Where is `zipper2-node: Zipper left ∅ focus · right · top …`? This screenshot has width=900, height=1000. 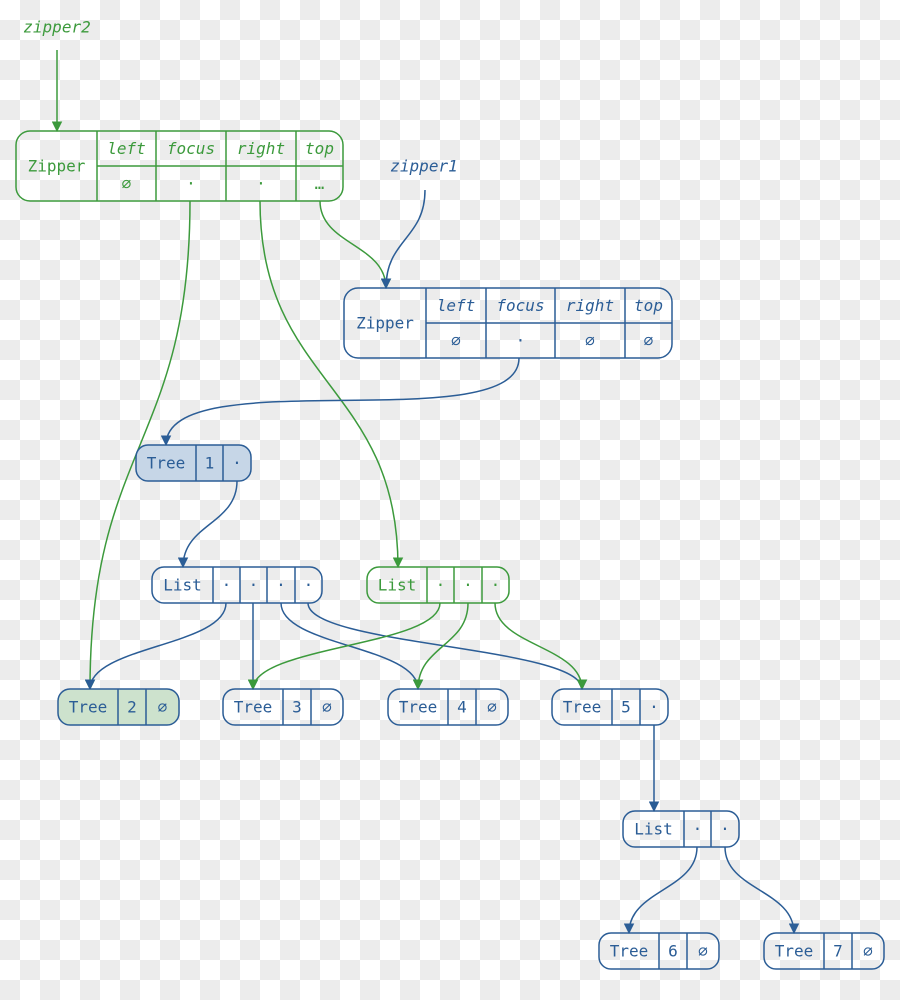 zipper2-node: Zipper left ∅ focus · right · top … is located at coordinates (179, 166).